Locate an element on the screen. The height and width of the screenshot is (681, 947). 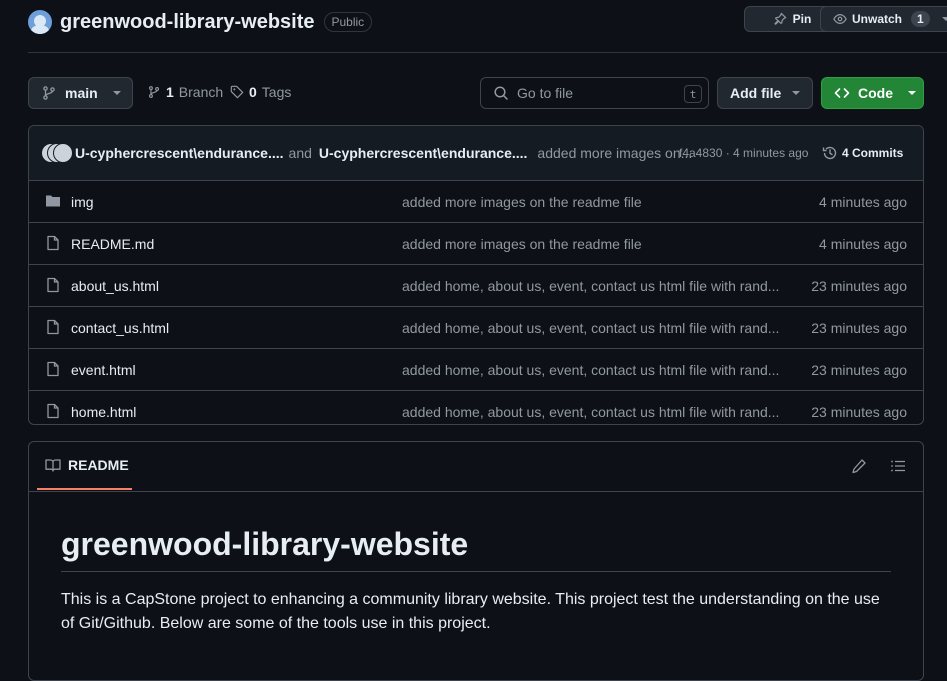
branches-link: 1 Branch is located at coordinates (185, 92).